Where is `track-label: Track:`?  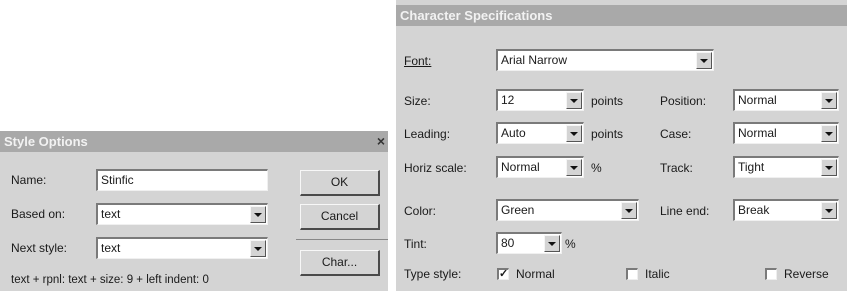 track-label: Track: is located at coordinates (676, 168).